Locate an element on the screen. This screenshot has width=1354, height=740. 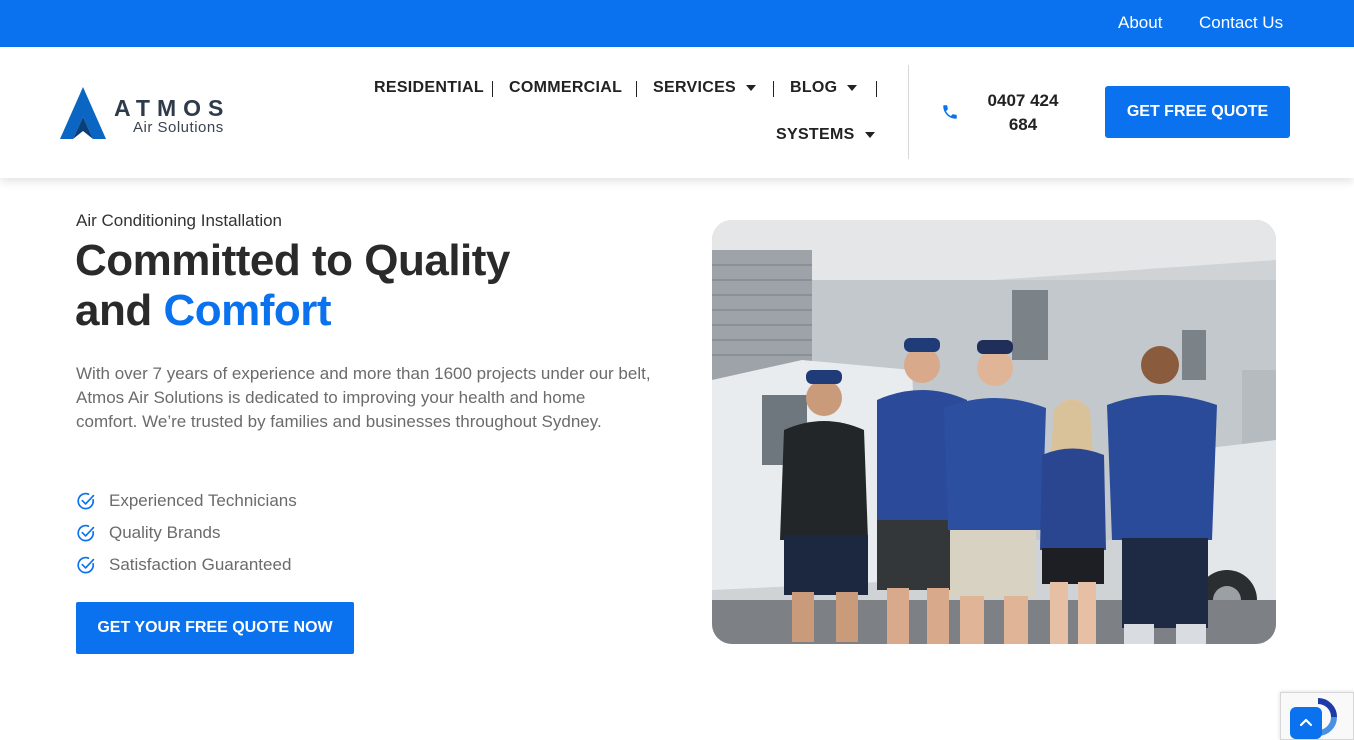
nav-label: COMMERCIAL is located at coordinates (566, 87).